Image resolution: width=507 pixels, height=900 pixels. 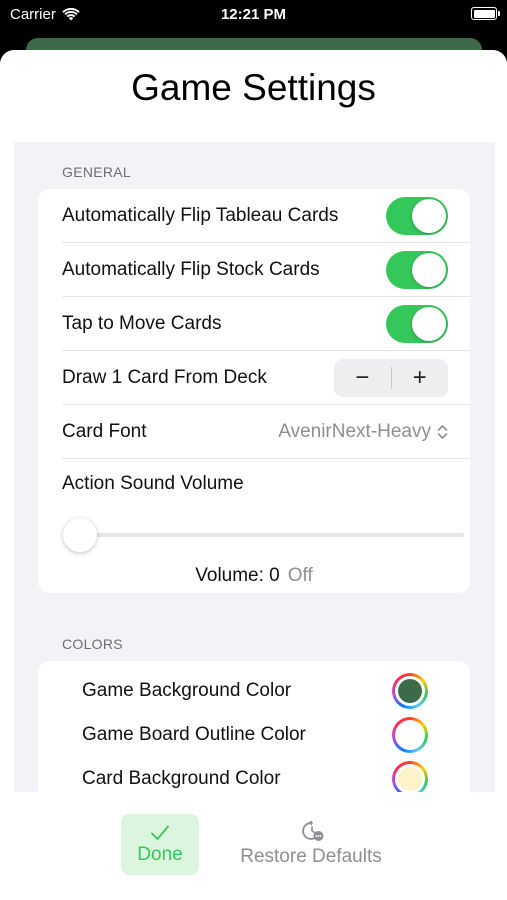 What do you see at coordinates (420, 378) in the screenshot?
I see `stepper-increment-button: +` at bounding box center [420, 378].